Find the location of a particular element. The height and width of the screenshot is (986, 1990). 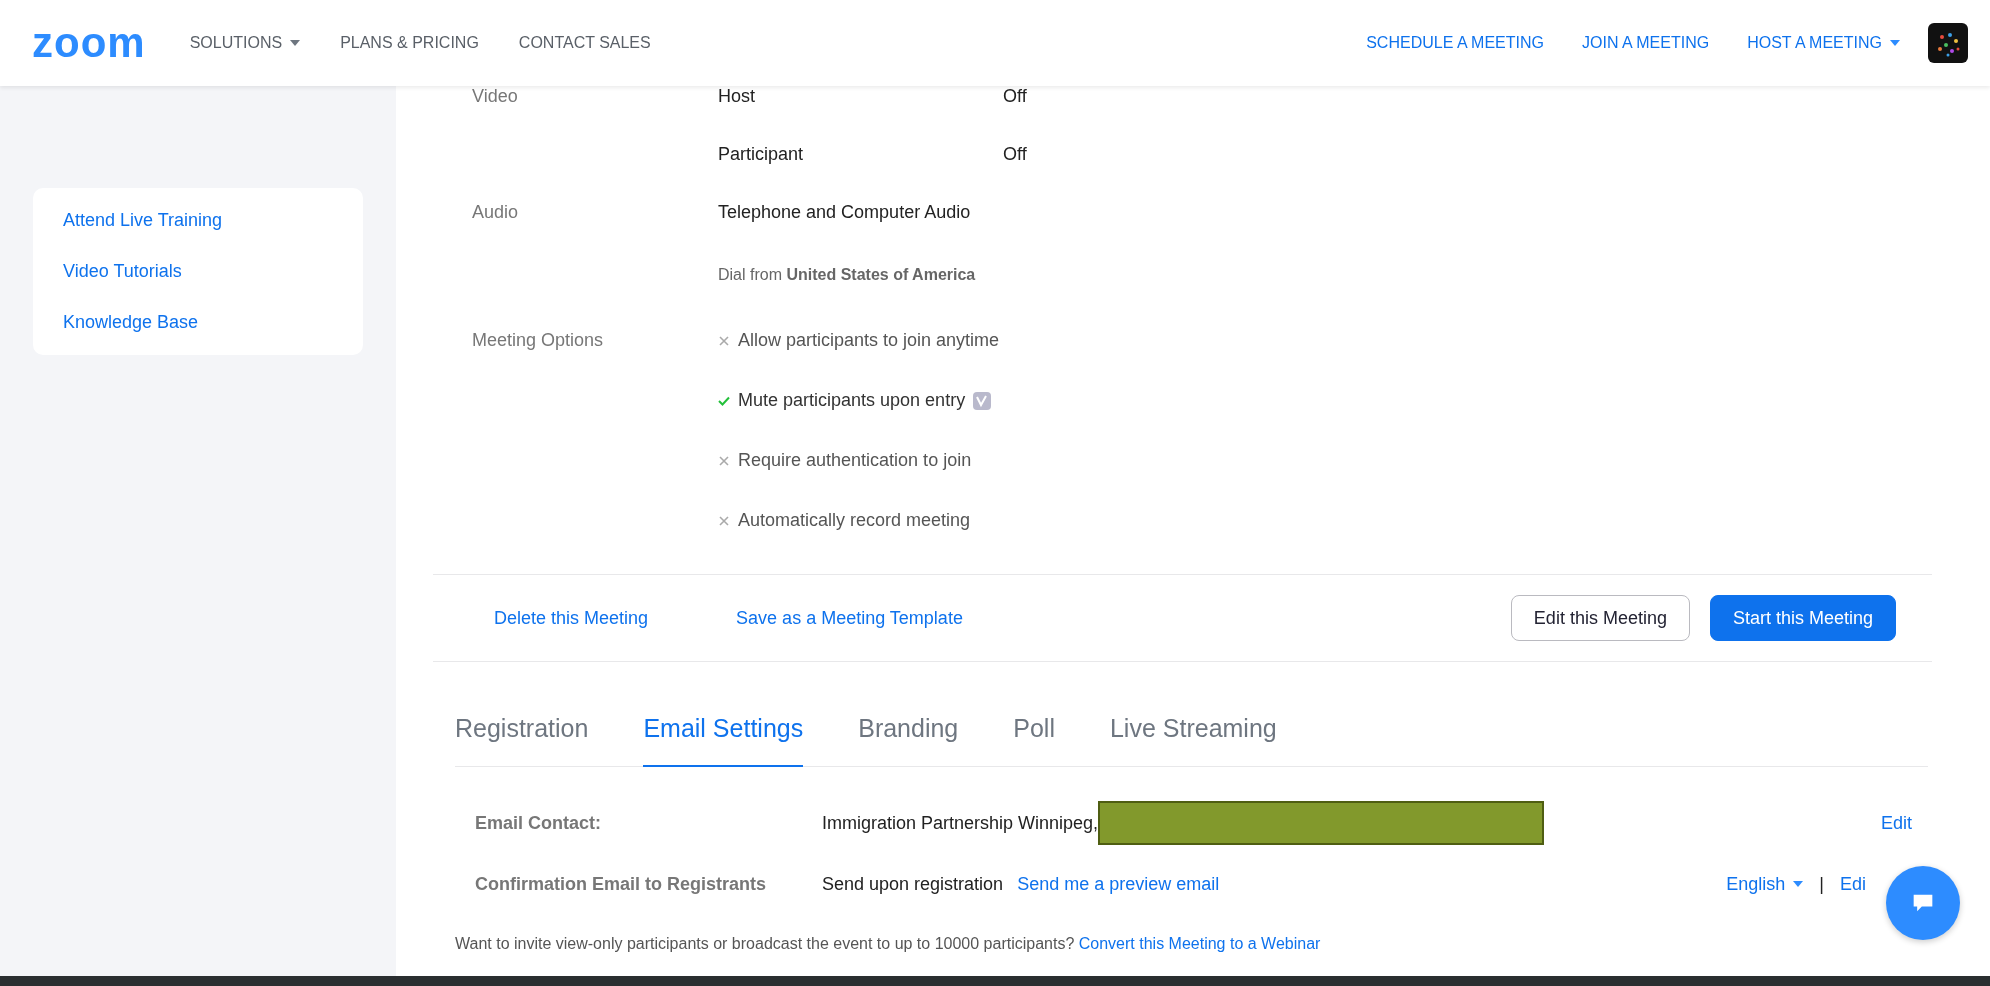

edit-meeting-button: Edit this Meeting is located at coordinates (1600, 618).